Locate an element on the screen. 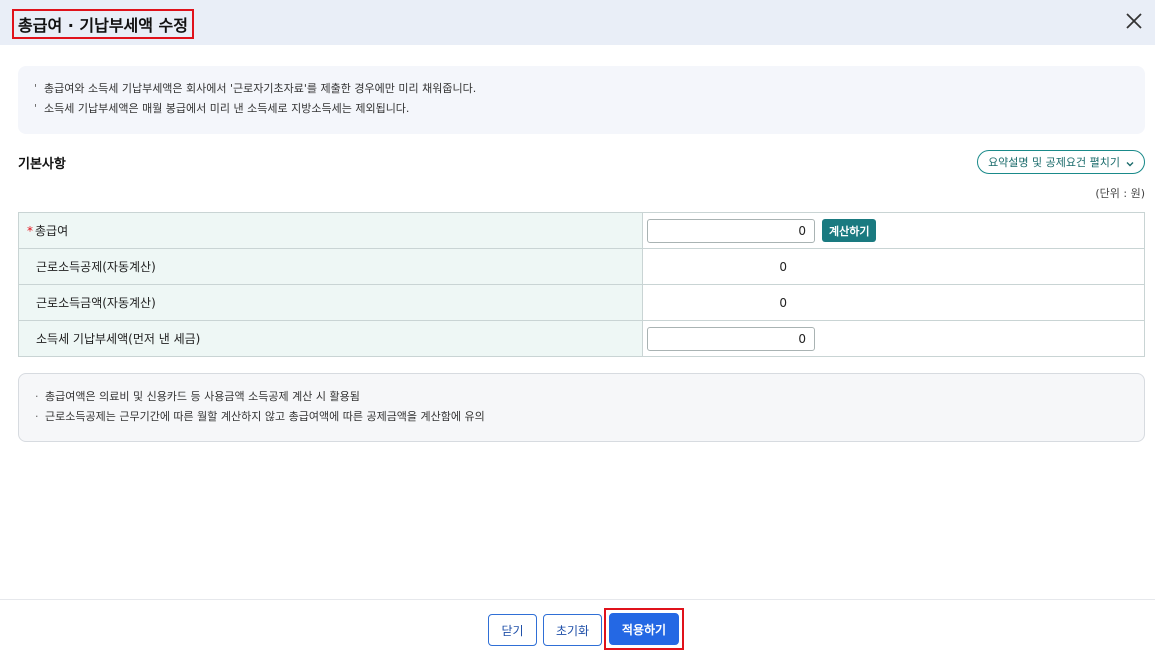  chevron-down-icon is located at coordinates (1130, 162).